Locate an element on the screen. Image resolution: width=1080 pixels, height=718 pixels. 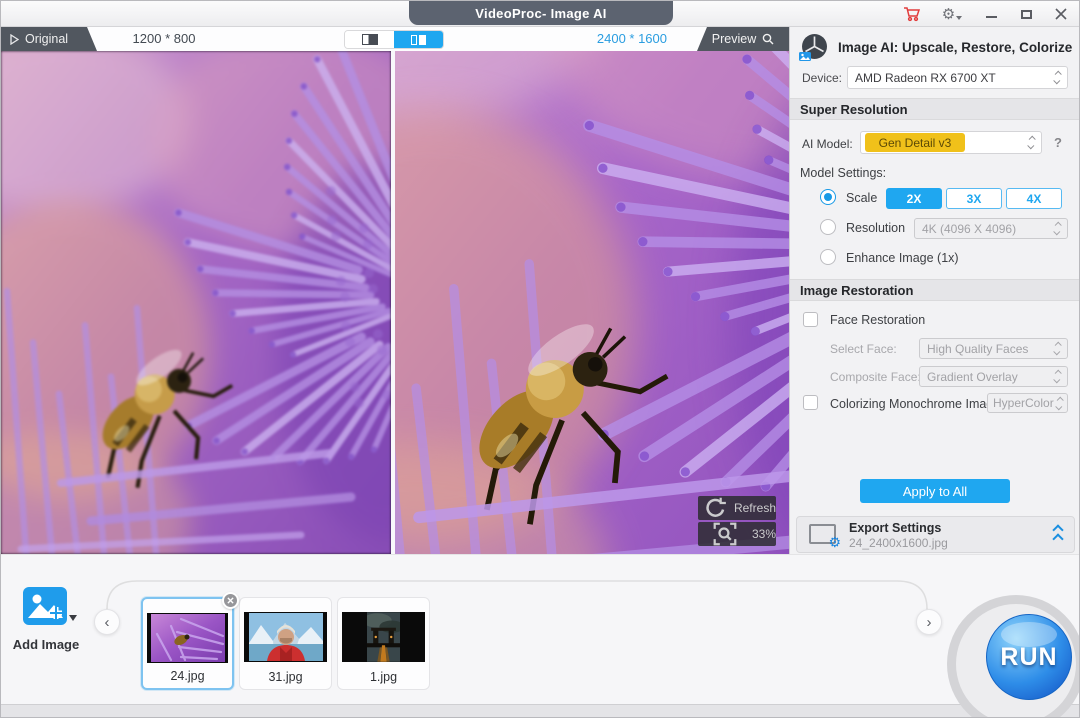
single-view-icon is located at coordinates (369, 39).